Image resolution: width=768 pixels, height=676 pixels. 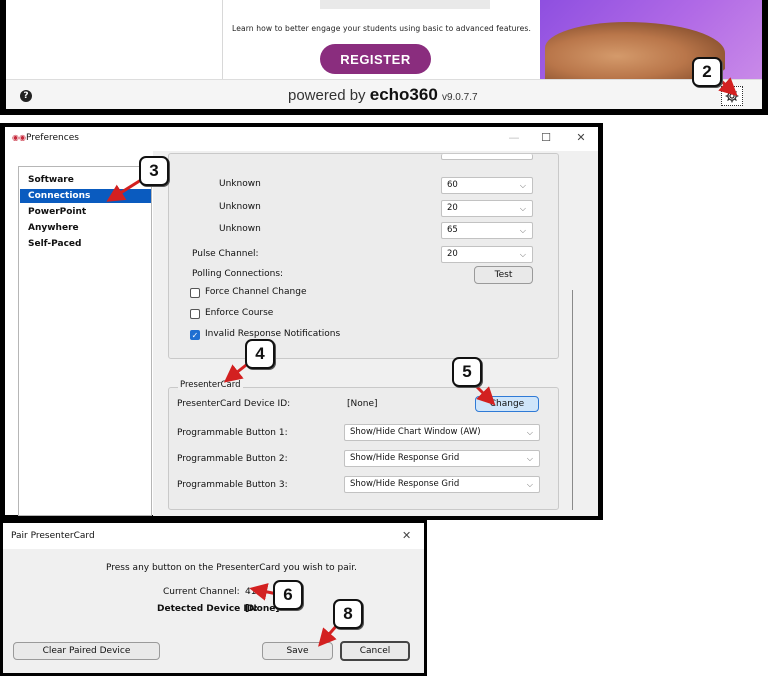 I want to click on invalid-response-label: Invalid Response Notifications, so click(x=273, y=334).